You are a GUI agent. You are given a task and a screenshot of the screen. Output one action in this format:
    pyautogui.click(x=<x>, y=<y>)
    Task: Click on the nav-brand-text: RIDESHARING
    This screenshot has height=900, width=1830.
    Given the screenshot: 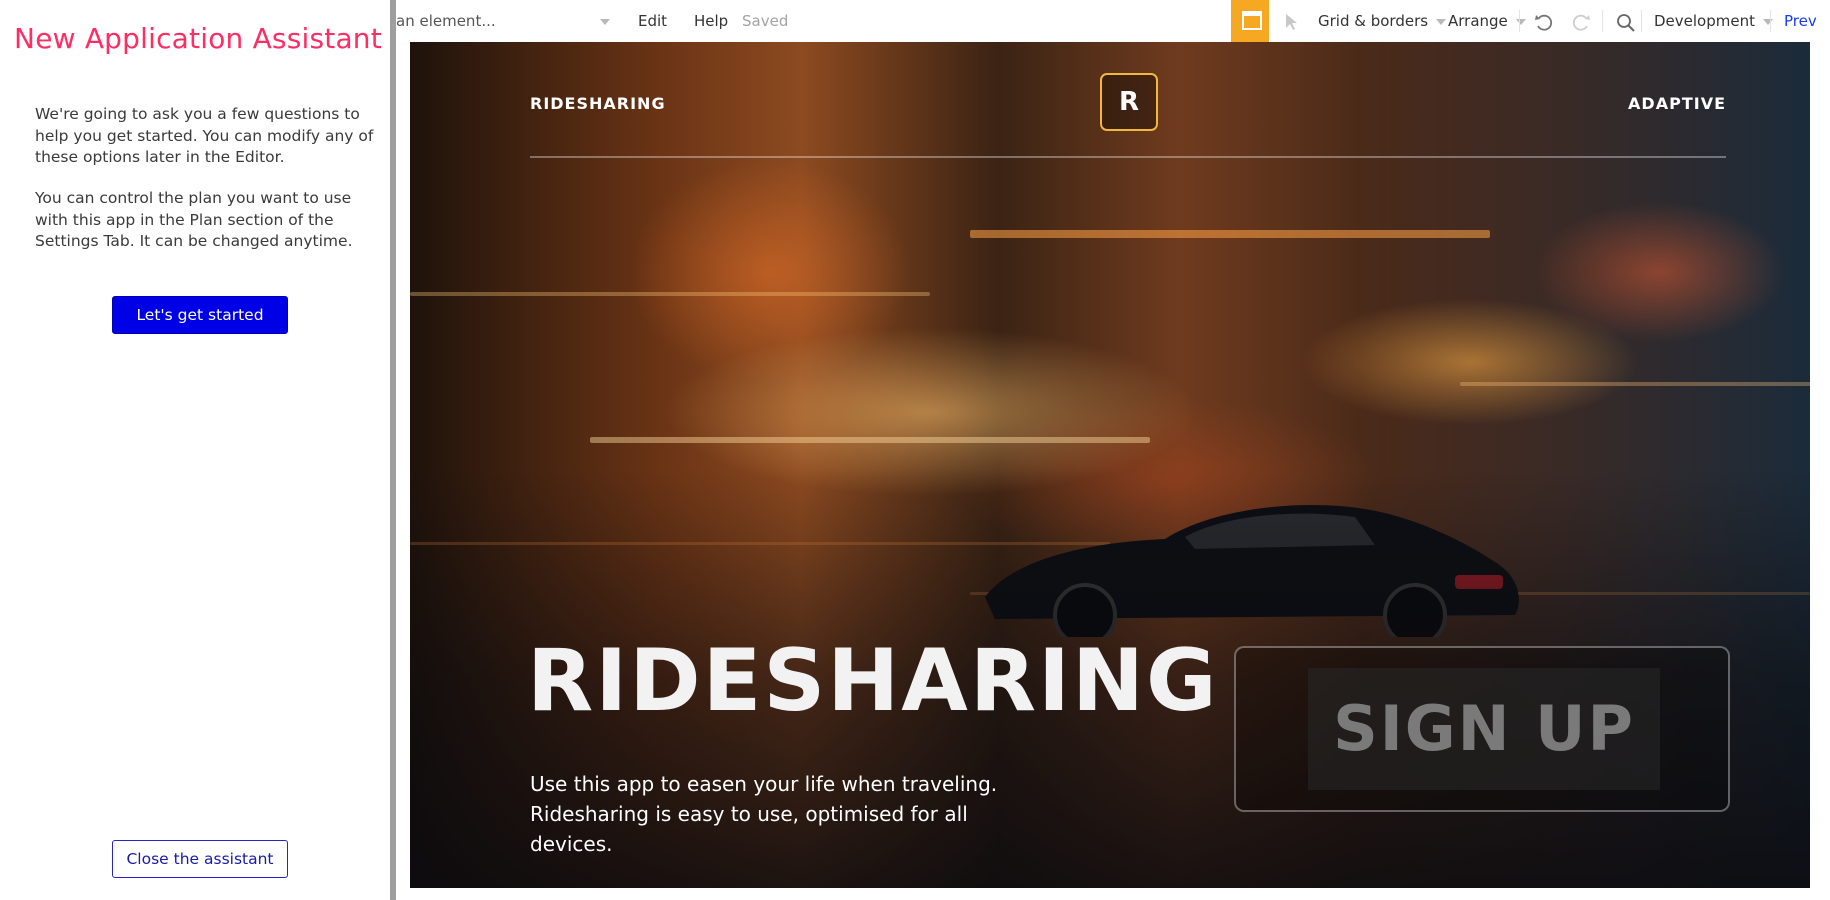 What is the action you would take?
    pyautogui.click(x=598, y=103)
    